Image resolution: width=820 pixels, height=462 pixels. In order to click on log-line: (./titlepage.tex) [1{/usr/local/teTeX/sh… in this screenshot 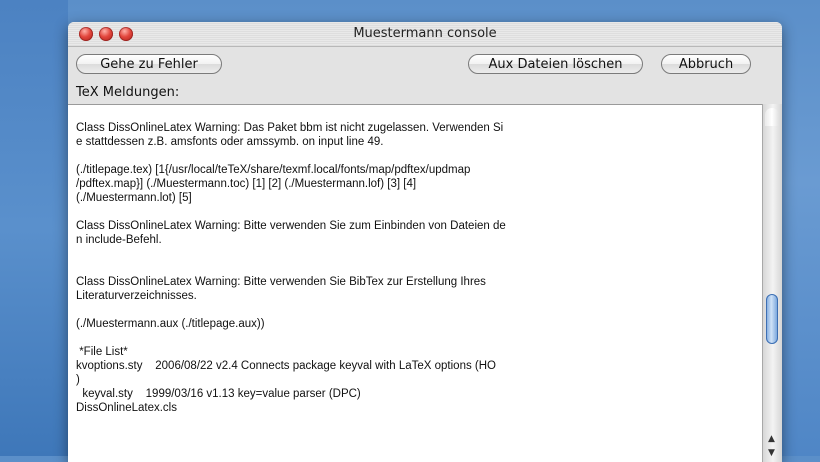, I will do `click(273, 170)`.